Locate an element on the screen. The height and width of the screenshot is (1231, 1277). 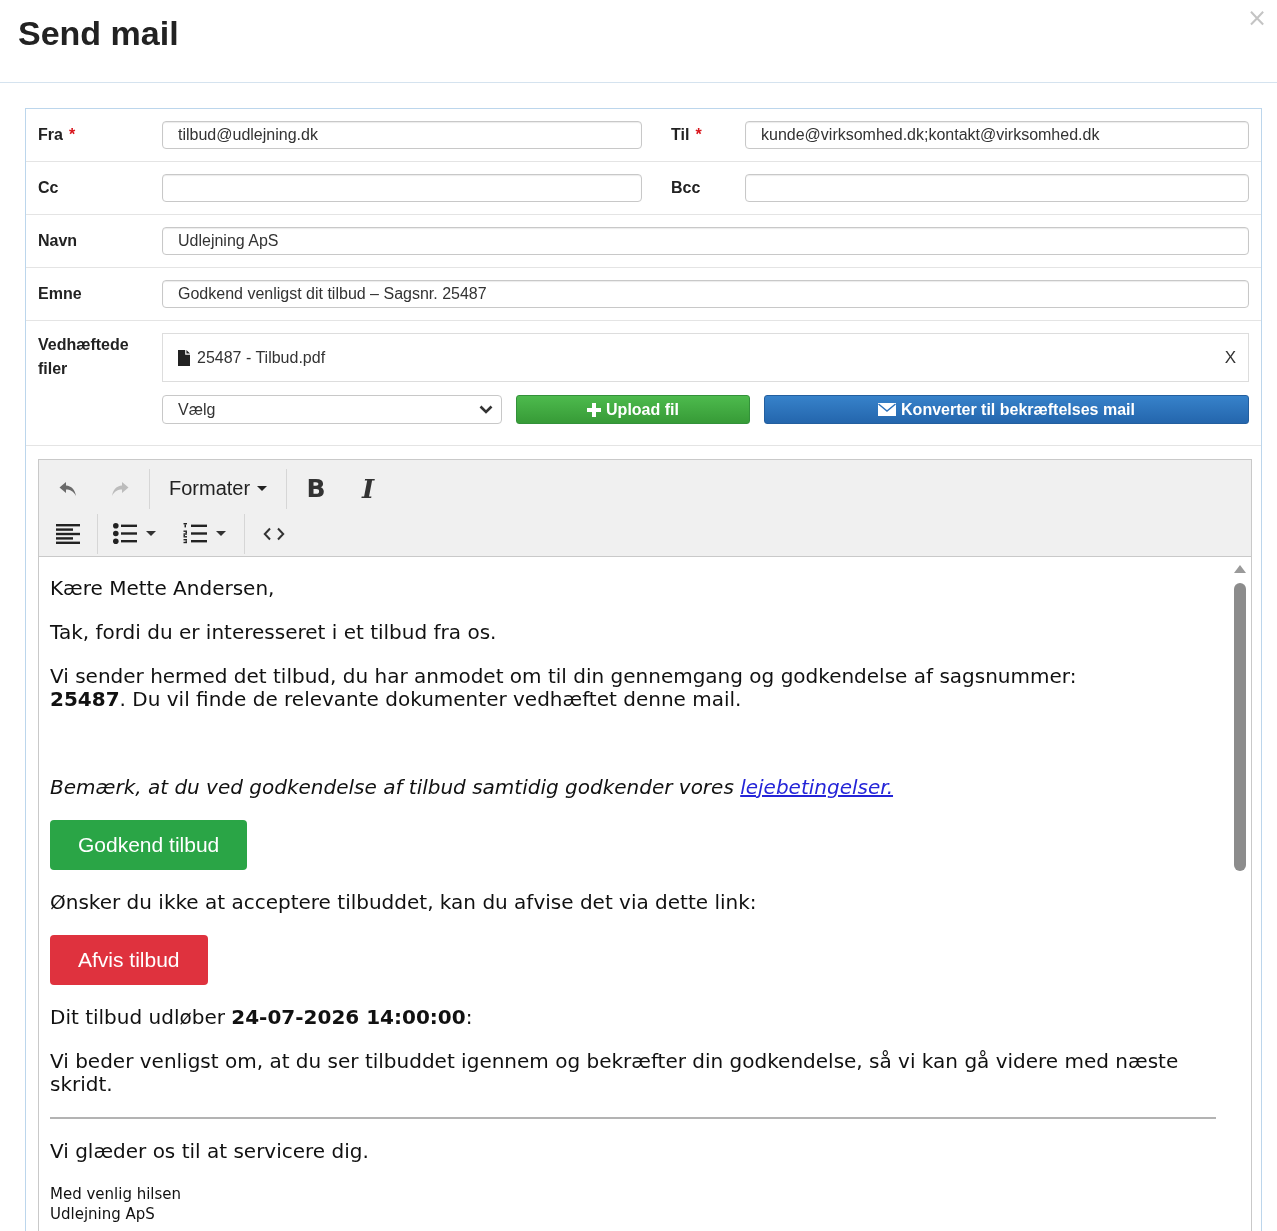
terms-link: lejebetingelser. is located at coordinates (816, 787).